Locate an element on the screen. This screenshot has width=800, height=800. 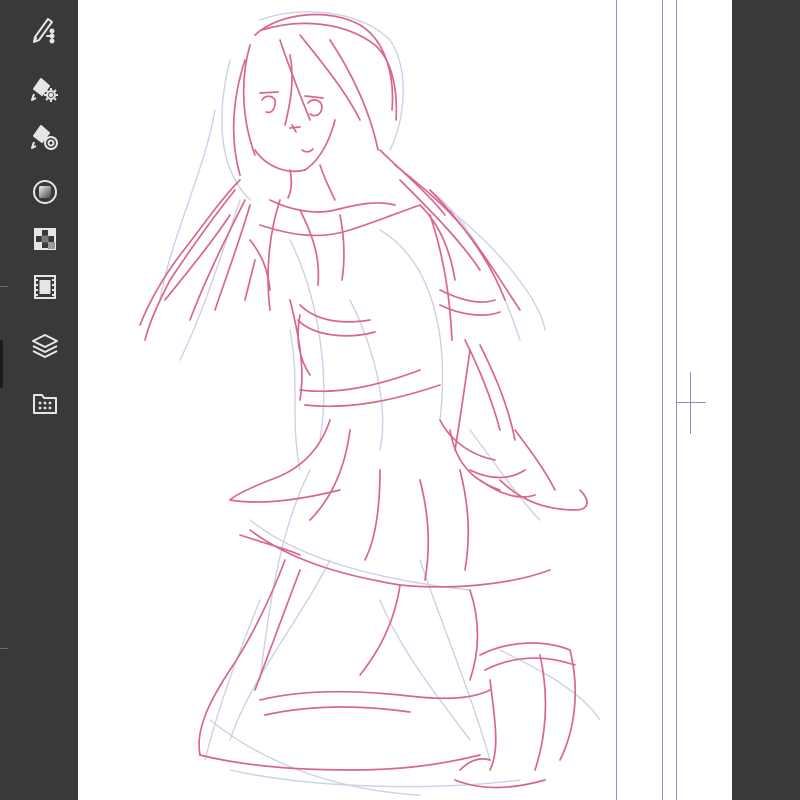
blend-button is located at coordinates (45, 192).